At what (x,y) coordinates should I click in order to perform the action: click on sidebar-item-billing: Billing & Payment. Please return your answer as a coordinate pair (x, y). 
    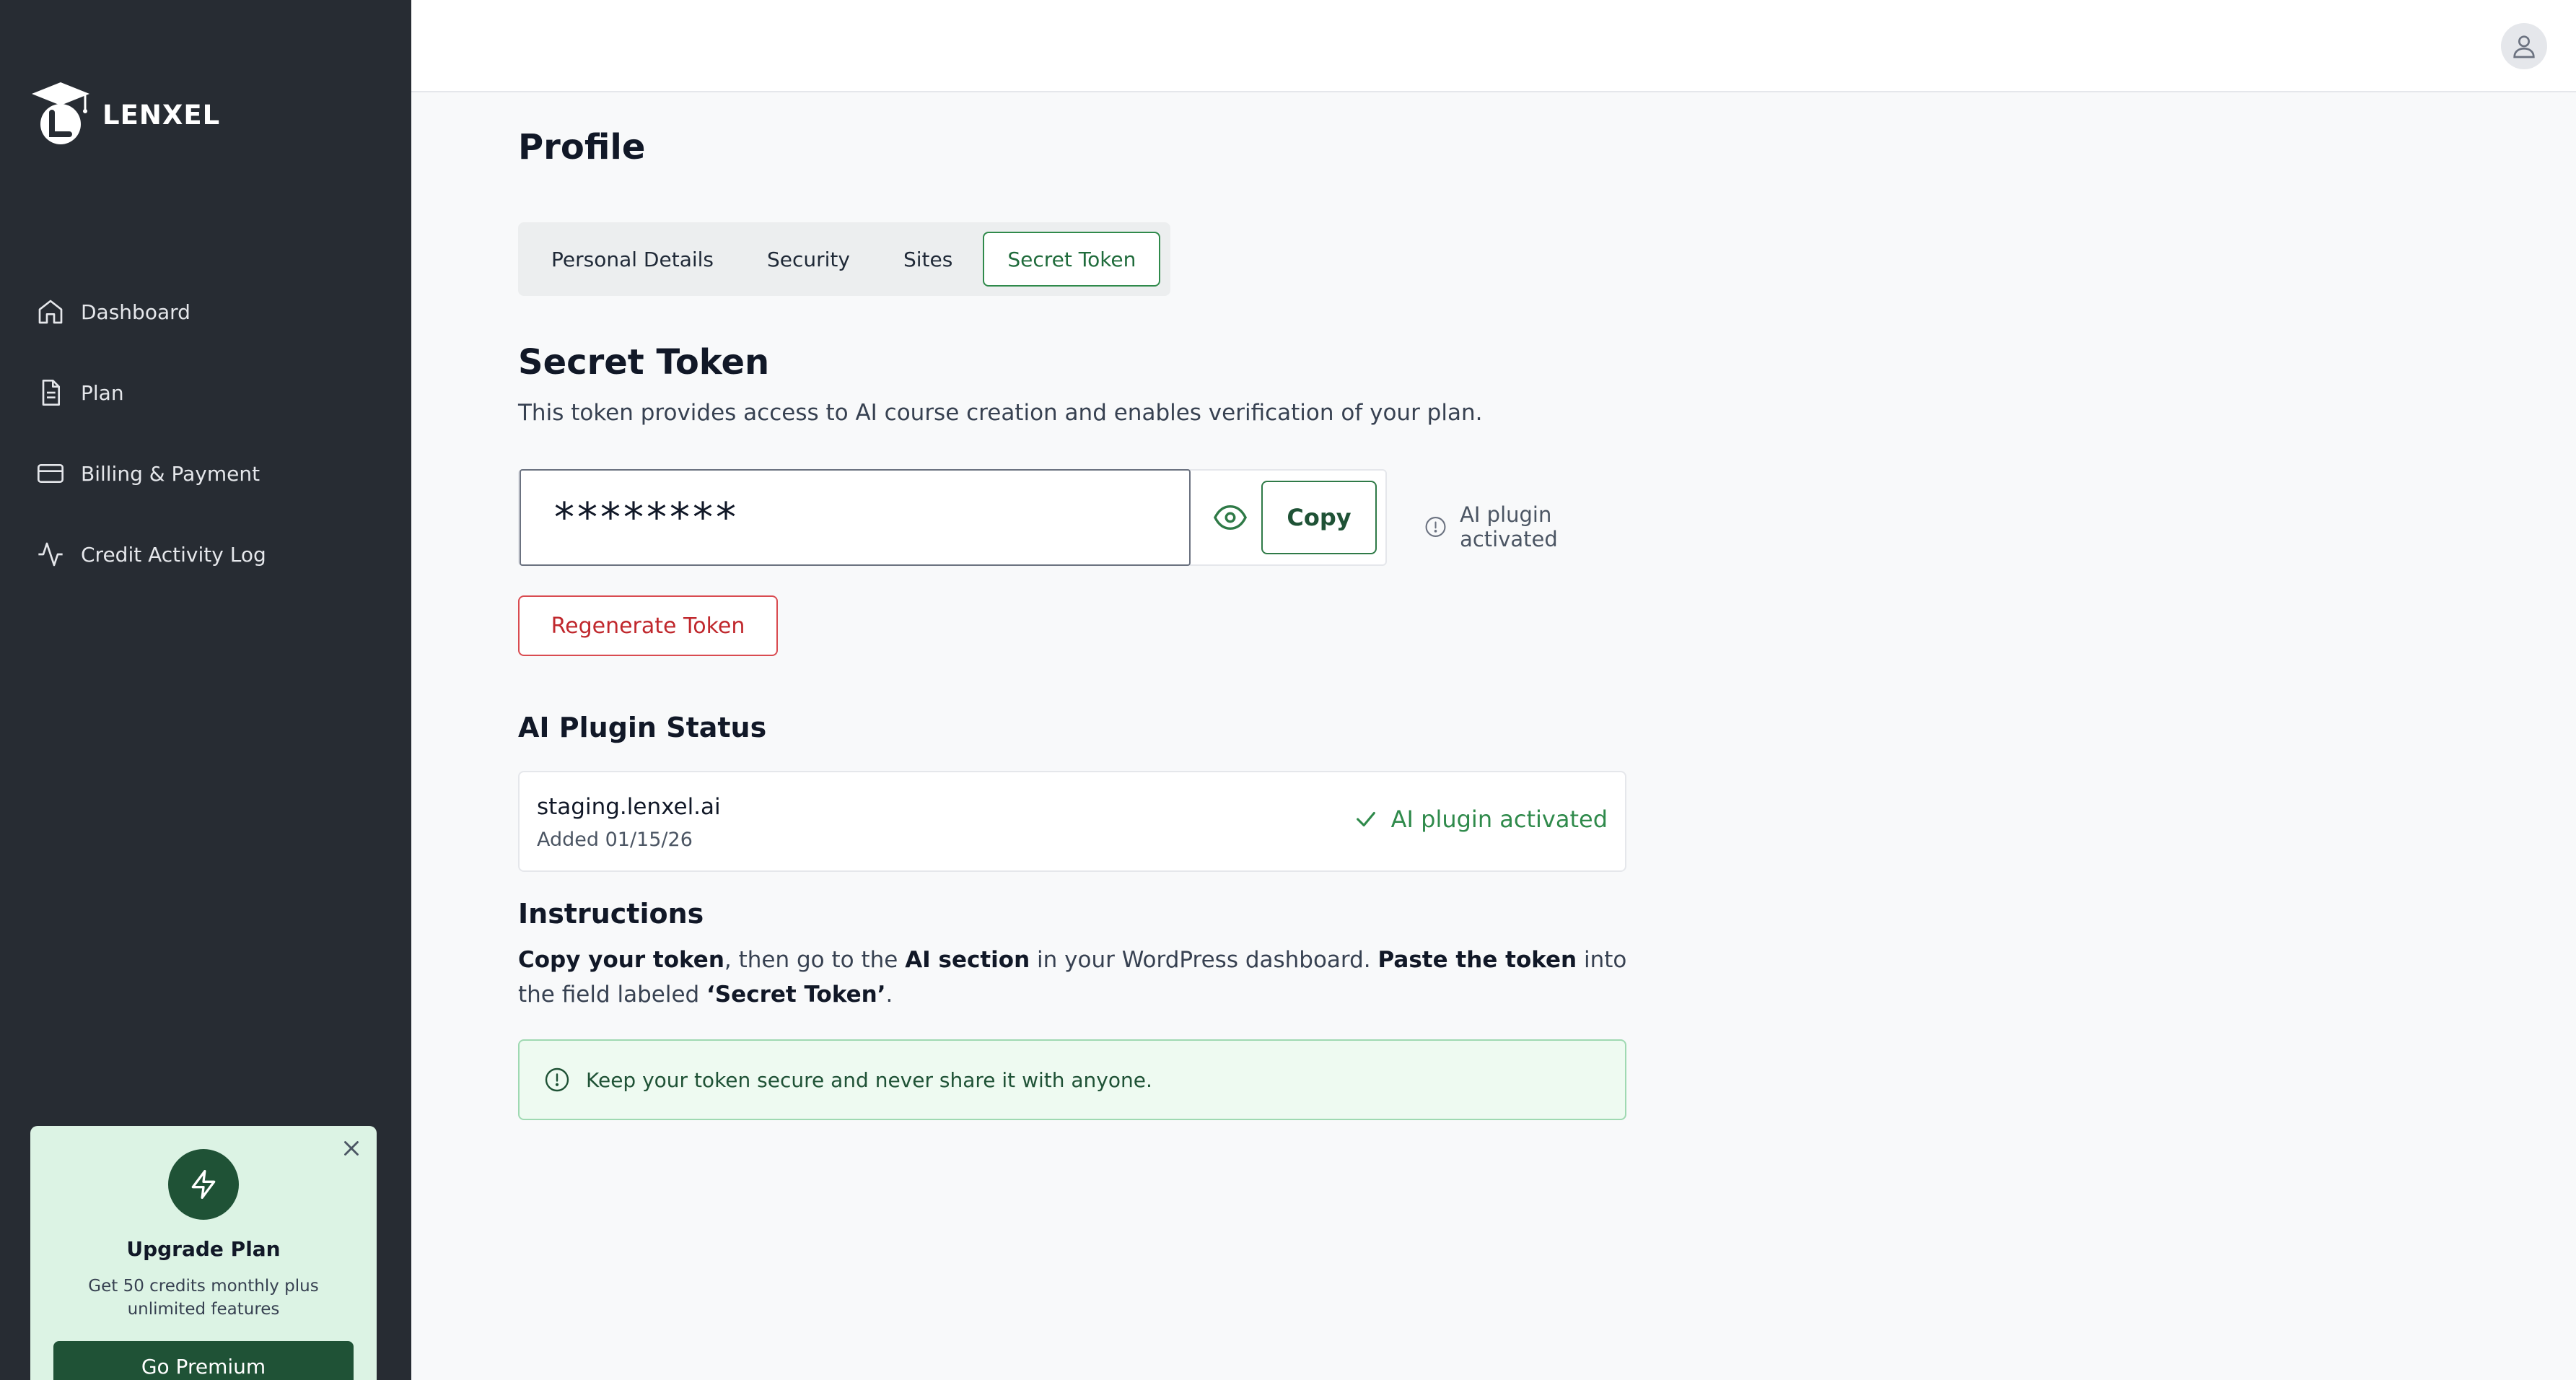
    Looking at the image, I should click on (205, 473).